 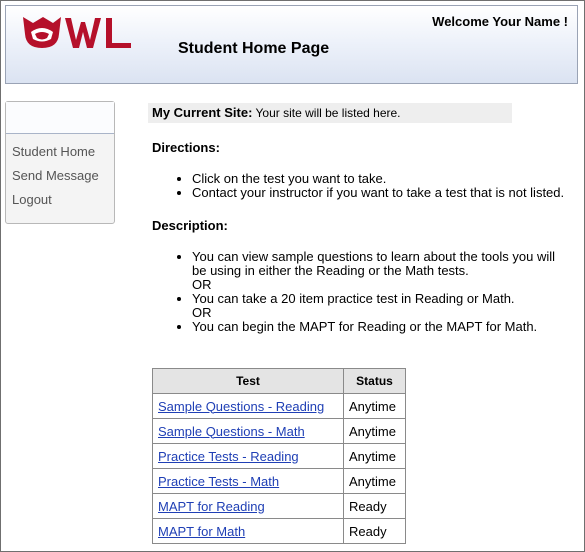 I want to click on sidebar-item-send-message: Send Message, so click(x=60, y=176).